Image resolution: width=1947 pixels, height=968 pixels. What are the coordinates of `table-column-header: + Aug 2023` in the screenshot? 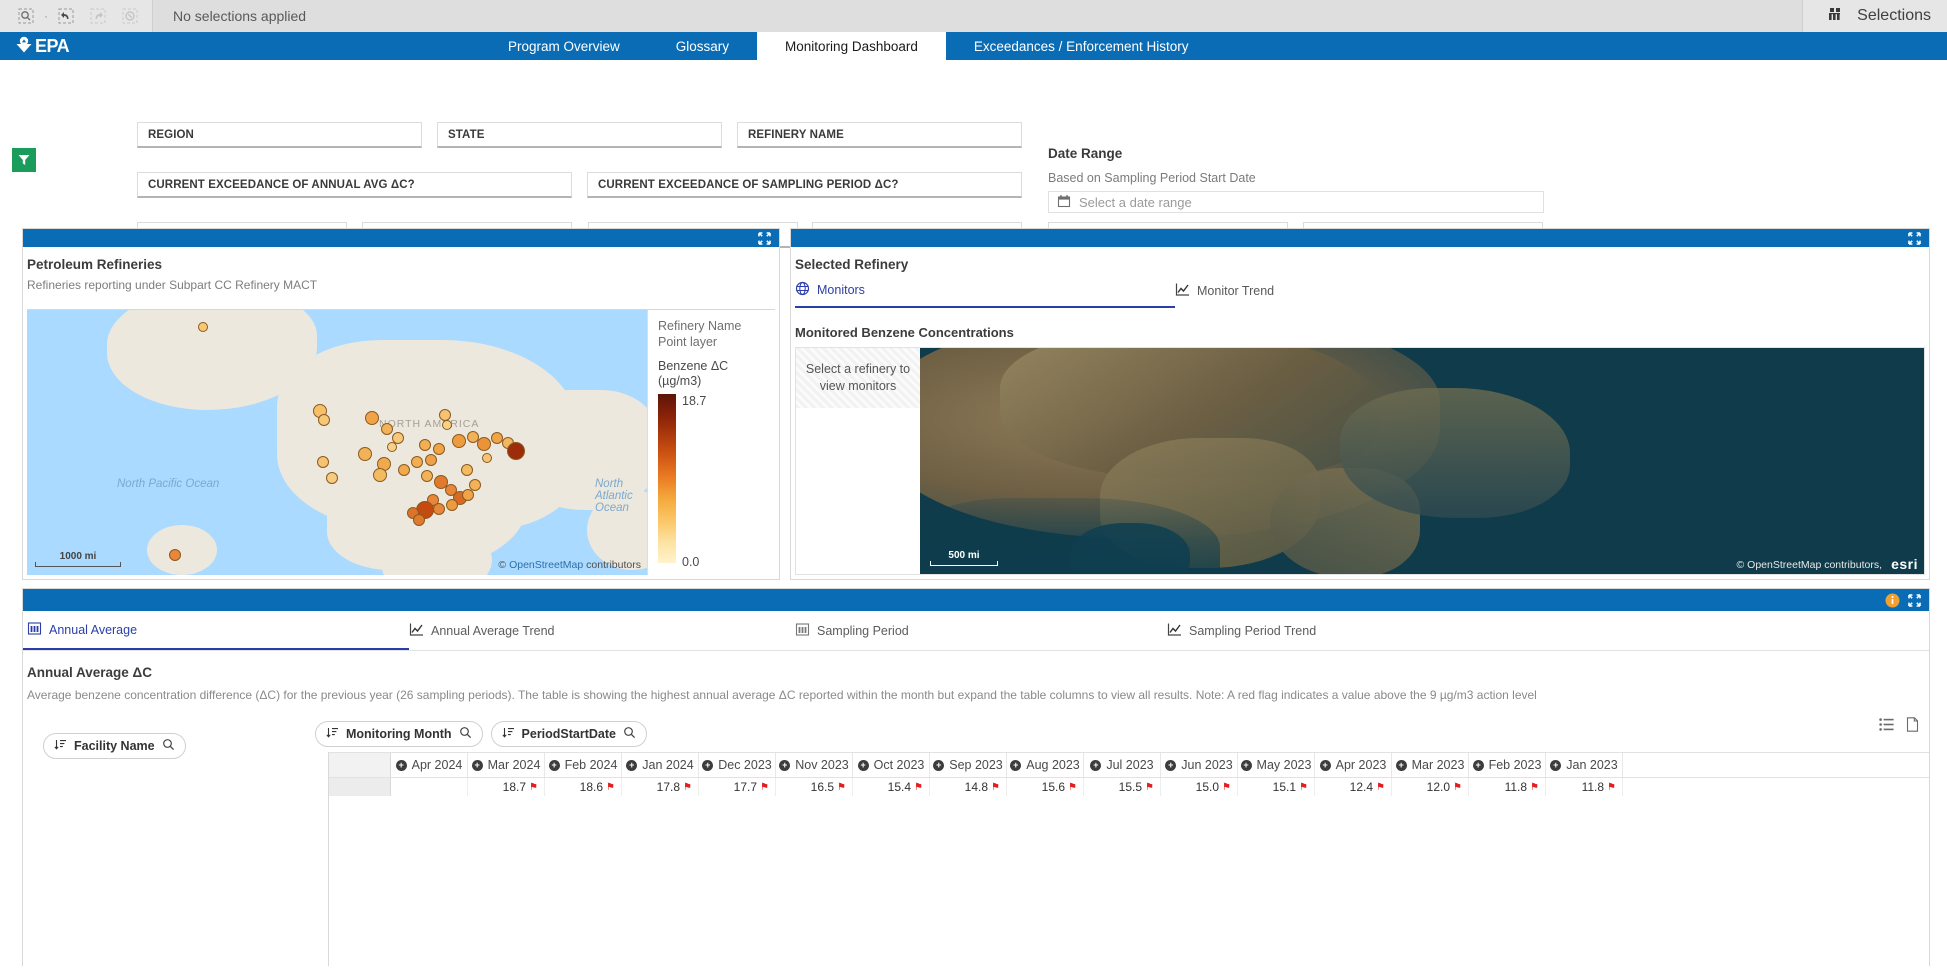 It's located at (1045, 765).